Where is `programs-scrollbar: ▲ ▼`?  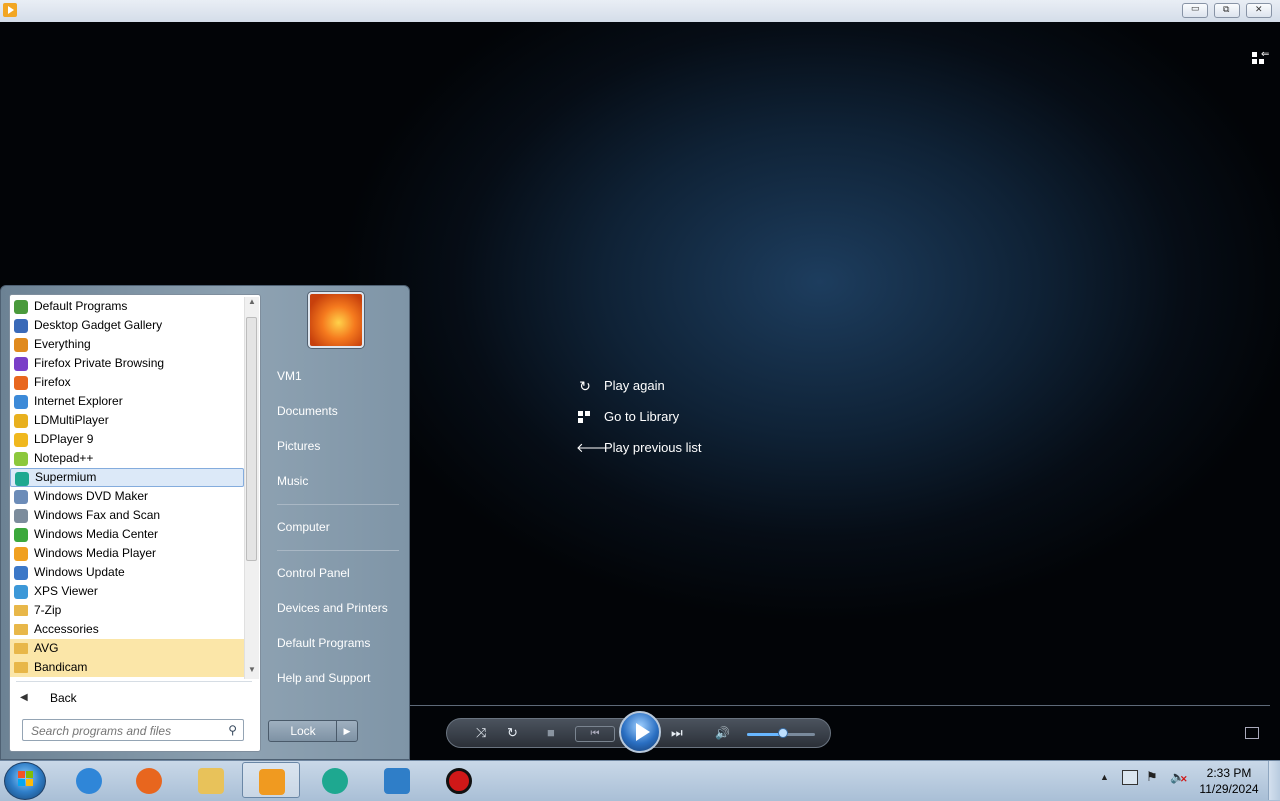
programs-scrollbar: ▲ ▼ is located at coordinates (251, 488).